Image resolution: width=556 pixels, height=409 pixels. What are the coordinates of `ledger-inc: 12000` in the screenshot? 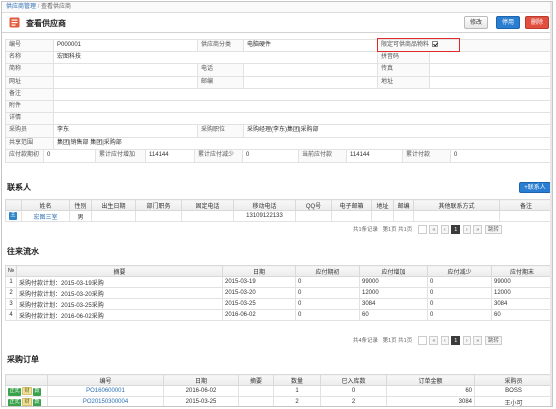 It's located at (393, 293).